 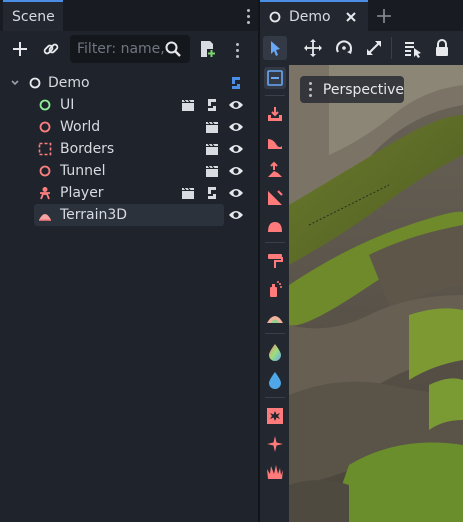 I want to click on terrain-tool-none, so click(x=275, y=78).